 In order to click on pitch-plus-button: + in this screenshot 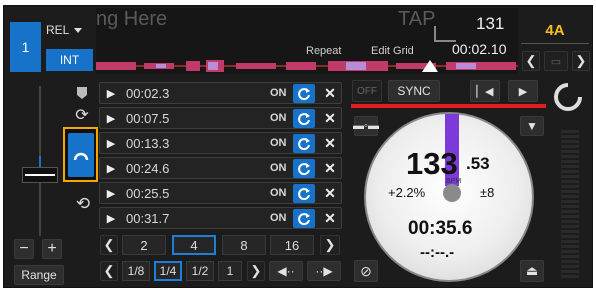, I will do `click(52, 249)`.